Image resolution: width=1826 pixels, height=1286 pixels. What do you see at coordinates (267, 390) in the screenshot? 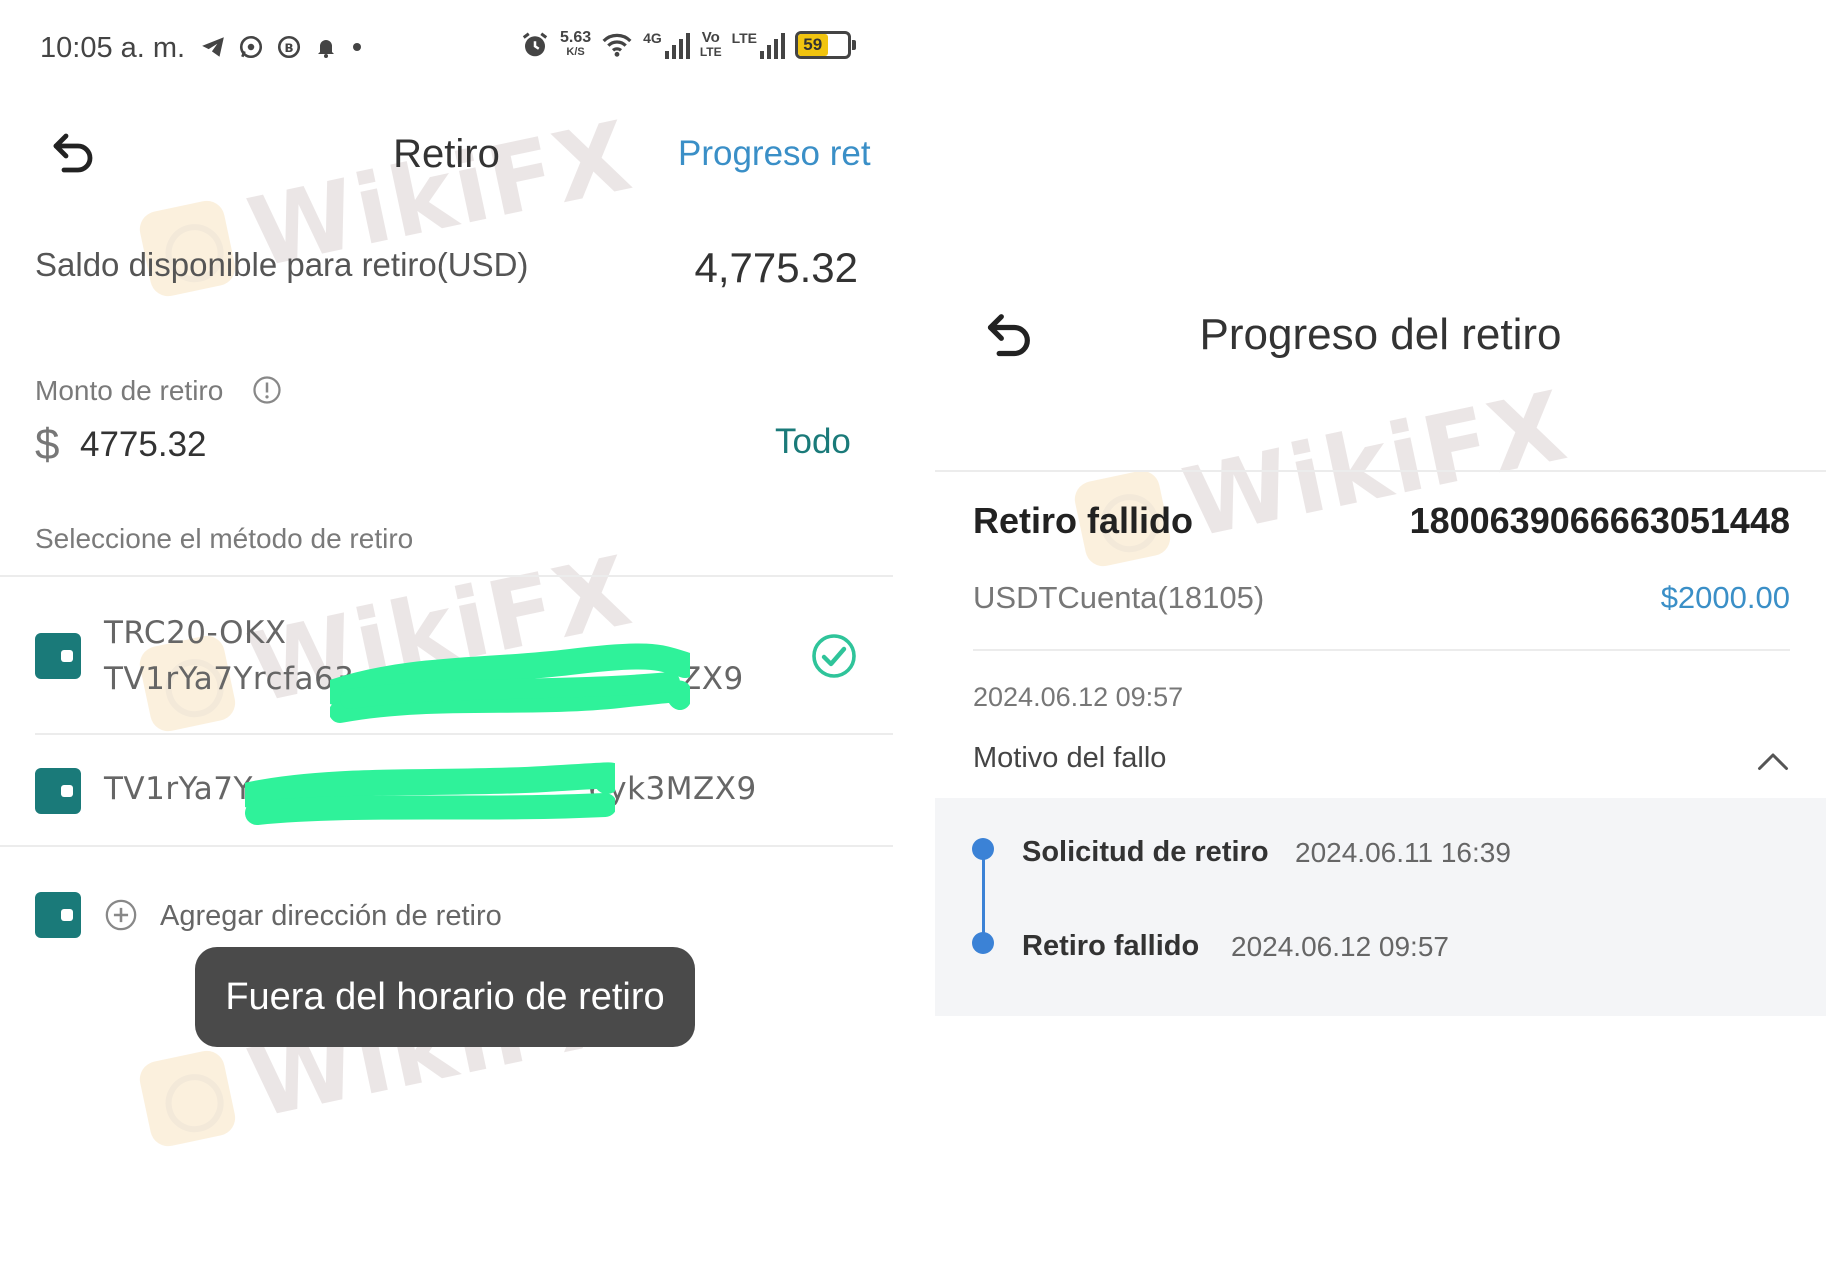
I see `info-icon` at bounding box center [267, 390].